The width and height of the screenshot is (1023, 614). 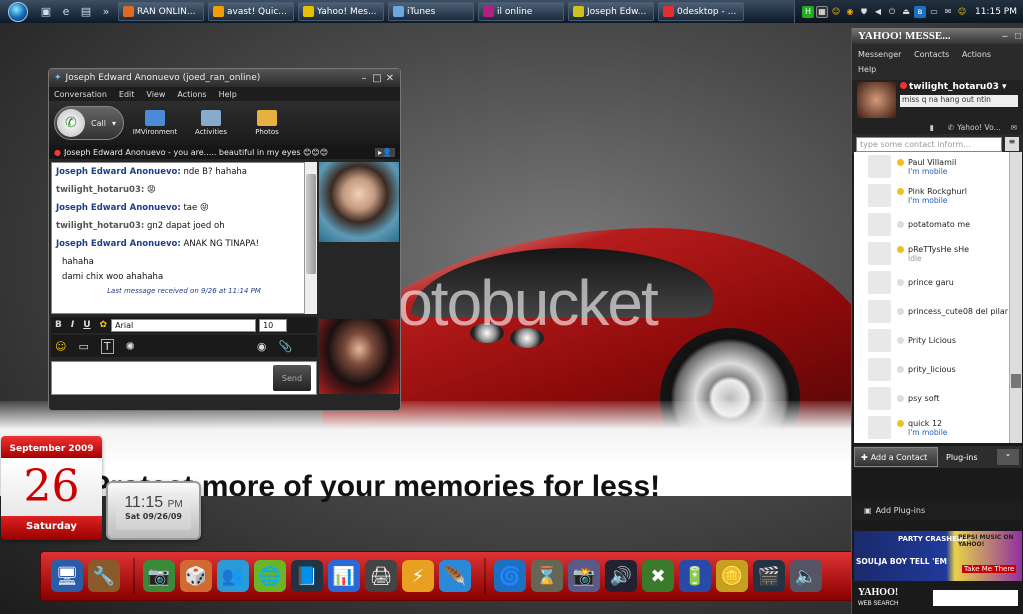 I want to click on contact-row: Paul Villamil I'm mobile, so click(x=931, y=166).